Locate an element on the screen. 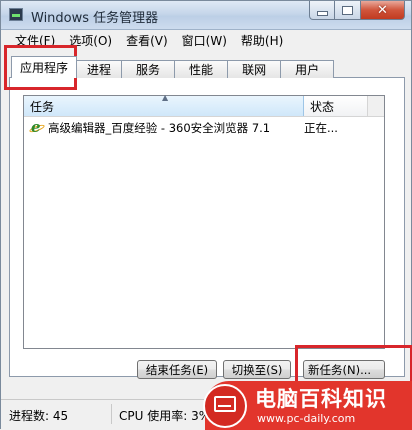  tab-users: 用户 is located at coordinates (307, 69).